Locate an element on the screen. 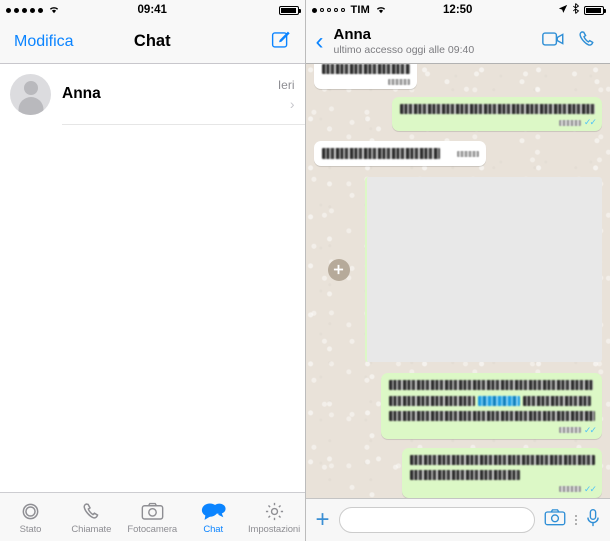  right-signal-dots: TIM is located at coordinates (349, 10).